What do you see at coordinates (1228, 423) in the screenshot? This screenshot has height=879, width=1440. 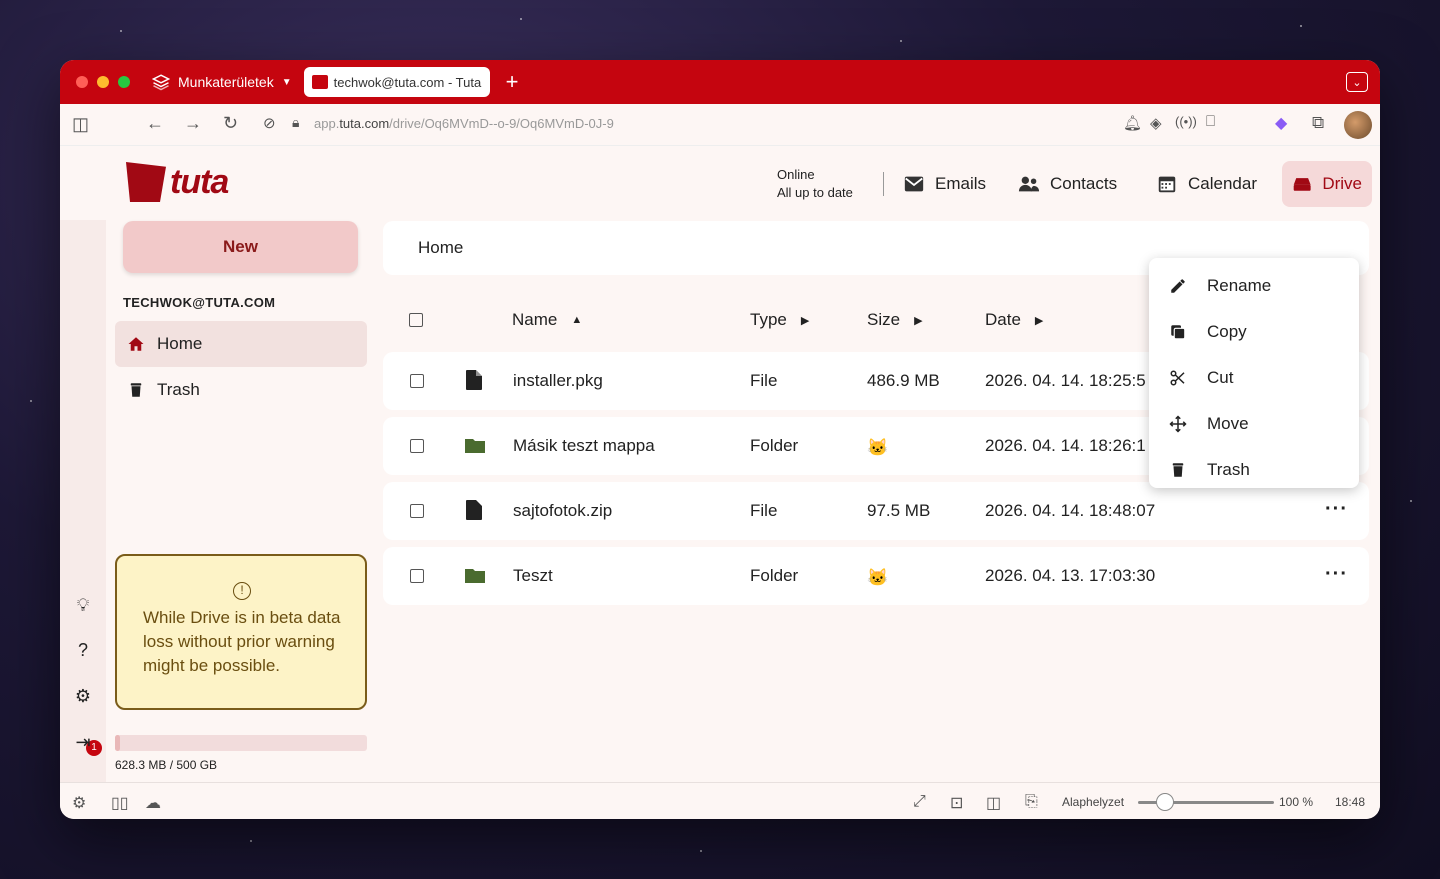 I see `menu-item-label: Move` at bounding box center [1228, 423].